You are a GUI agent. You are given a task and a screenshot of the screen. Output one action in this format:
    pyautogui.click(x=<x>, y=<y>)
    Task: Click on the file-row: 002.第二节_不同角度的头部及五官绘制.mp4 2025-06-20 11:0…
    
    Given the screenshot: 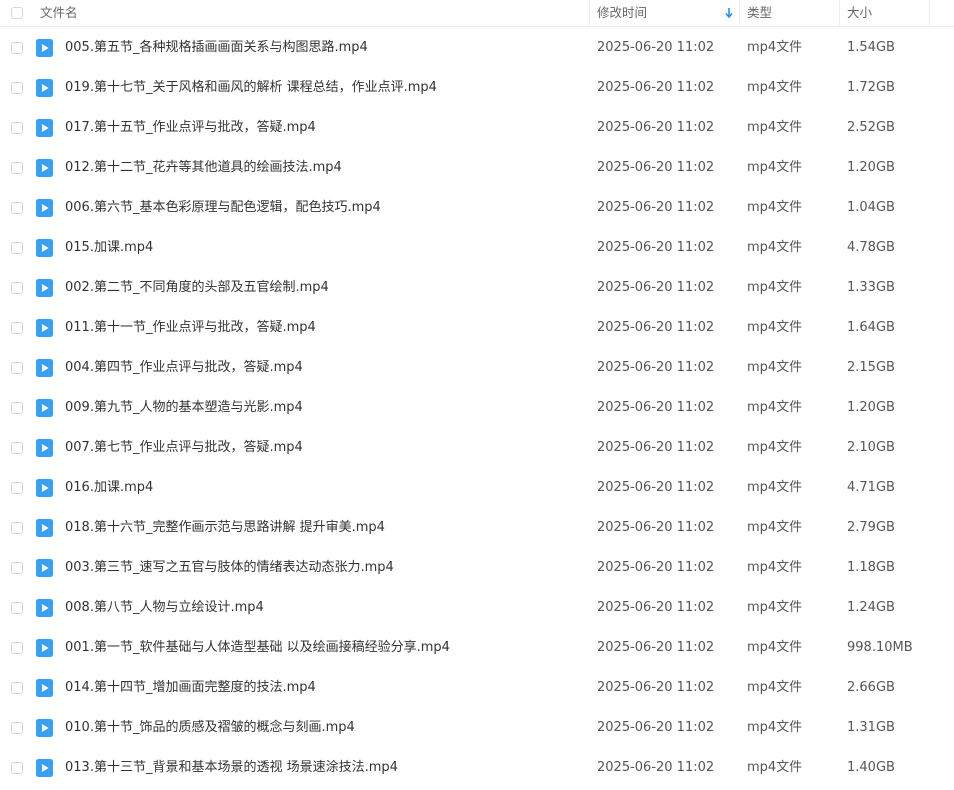 What is the action you would take?
    pyautogui.click(x=477, y=288)
    